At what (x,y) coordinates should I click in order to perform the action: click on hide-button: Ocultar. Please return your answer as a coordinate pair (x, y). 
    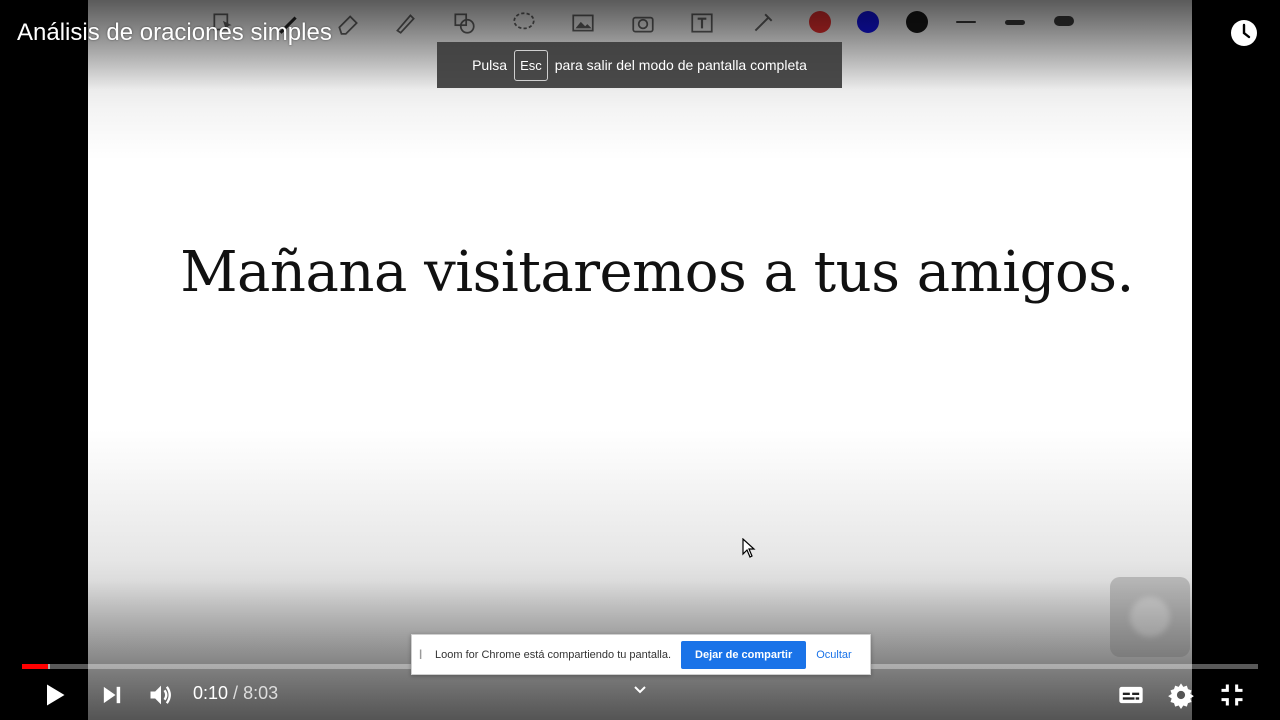
    Looking at the image, I should click on (833, 655).